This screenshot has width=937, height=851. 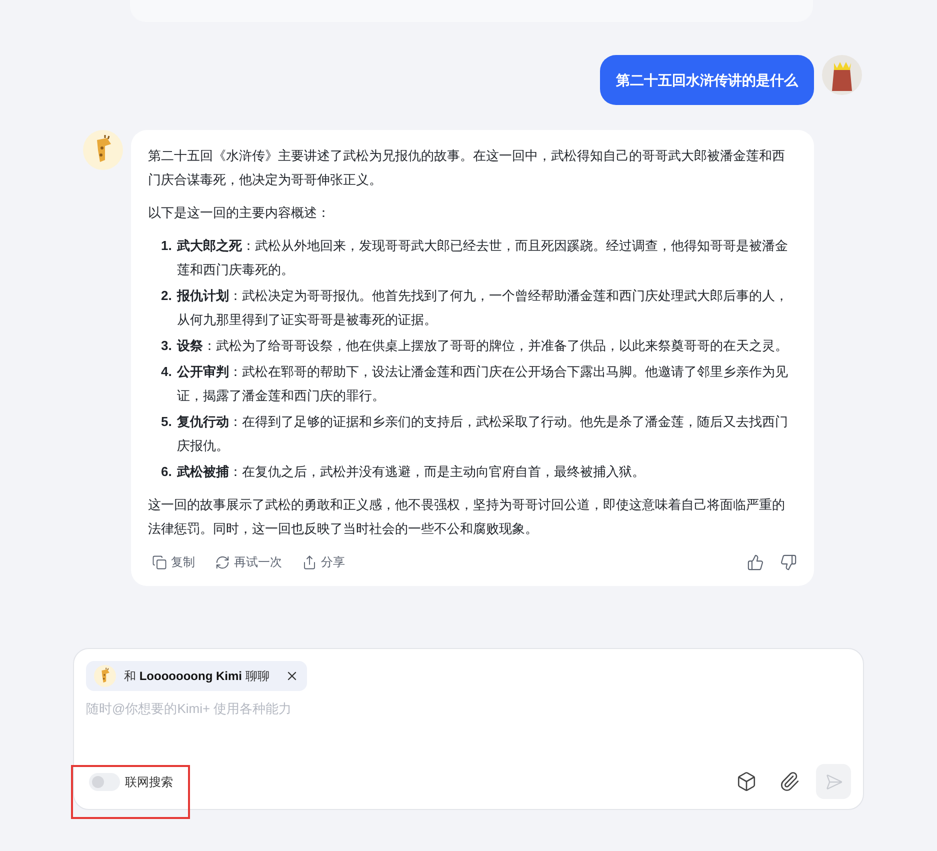 I want to click on input-field: 随时@你想要的Kimi+ 使用各种能力, so click(x=468, y=708).